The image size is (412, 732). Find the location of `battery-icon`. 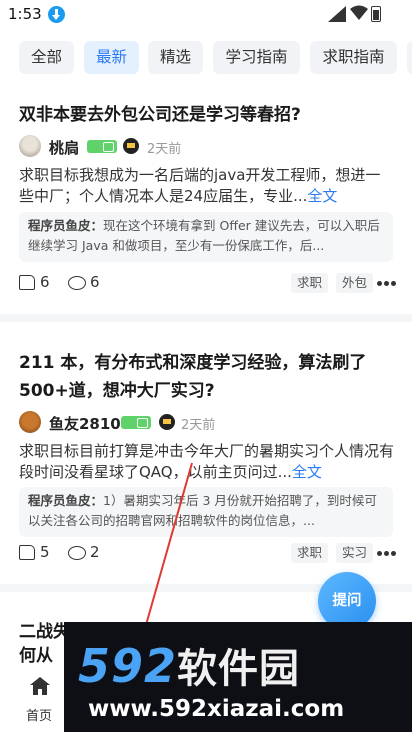

battery-icon is located at coordinates (376, 14).